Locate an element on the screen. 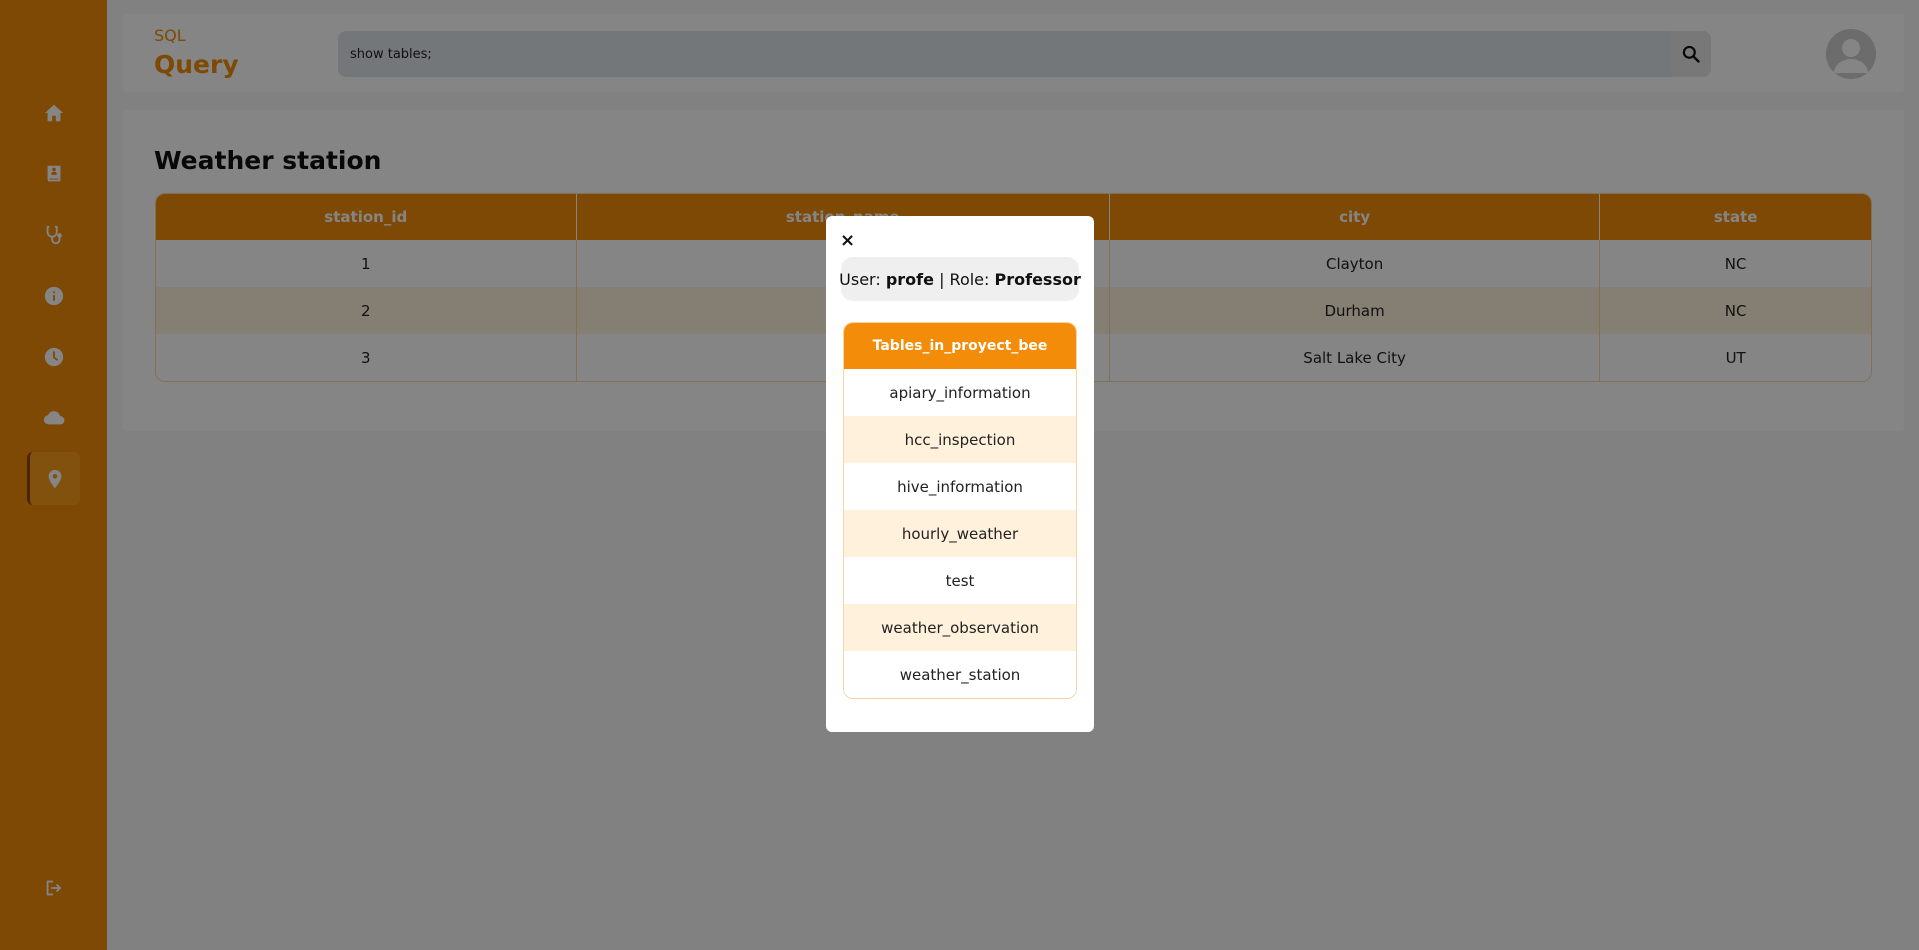 The height and width of the screenshot is (950, 1919). user-name: profe is located at coordinates (909, 279).